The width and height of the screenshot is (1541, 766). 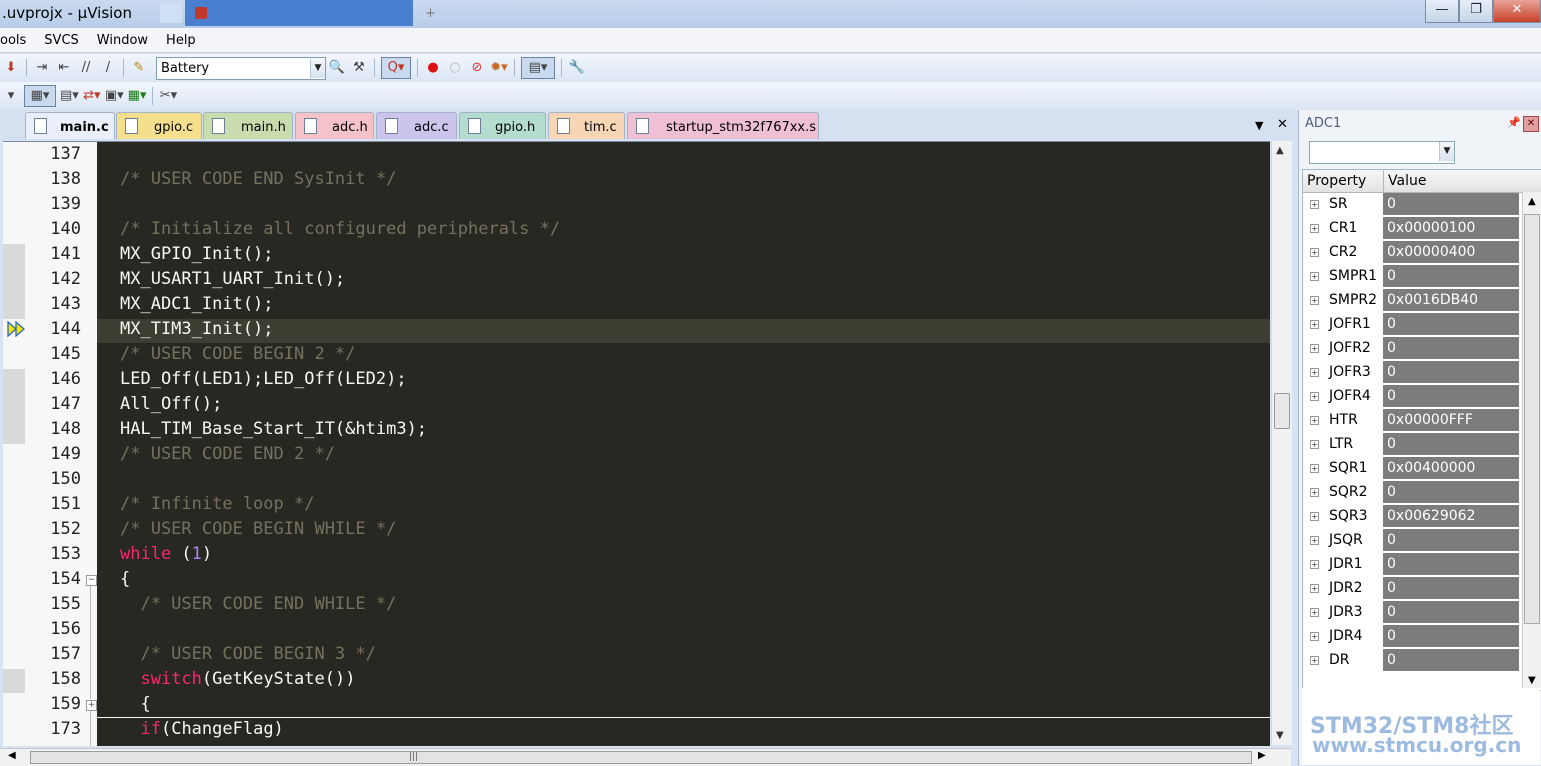 What do you see at coordinates (1336, 181) in the screenshot?
I see `column-header-property: Property` at bounding box center [1336, 181].